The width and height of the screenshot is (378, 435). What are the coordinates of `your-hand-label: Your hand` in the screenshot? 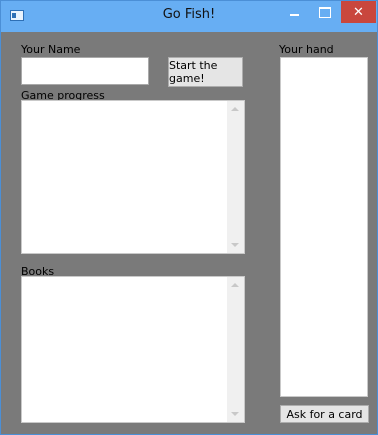 It's located at (306, 49).